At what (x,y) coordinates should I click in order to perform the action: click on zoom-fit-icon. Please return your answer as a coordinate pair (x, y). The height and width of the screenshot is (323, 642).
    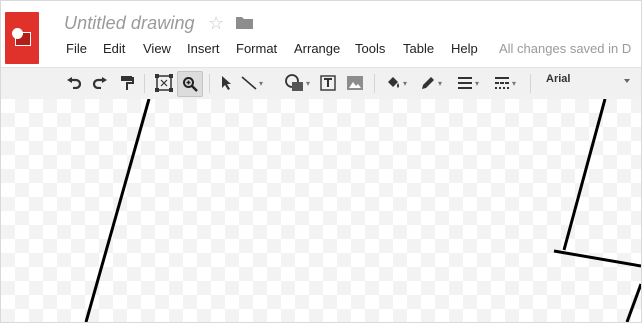
    Looking at the image, I should click on (164, 83).